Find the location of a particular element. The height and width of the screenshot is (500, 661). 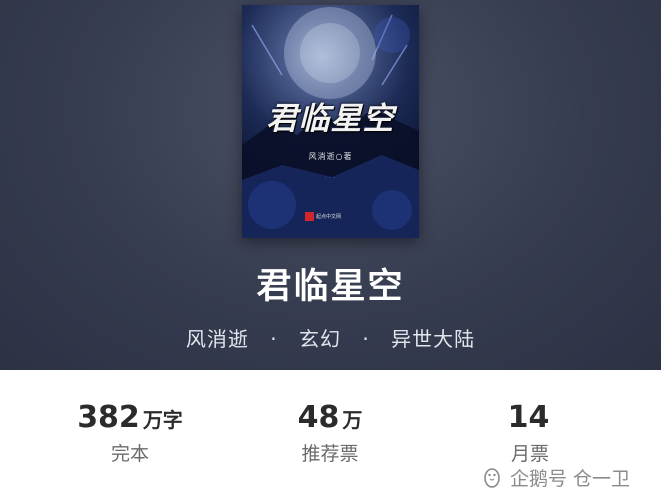

stat-label: 完本 is located at coordinates (129, 454).